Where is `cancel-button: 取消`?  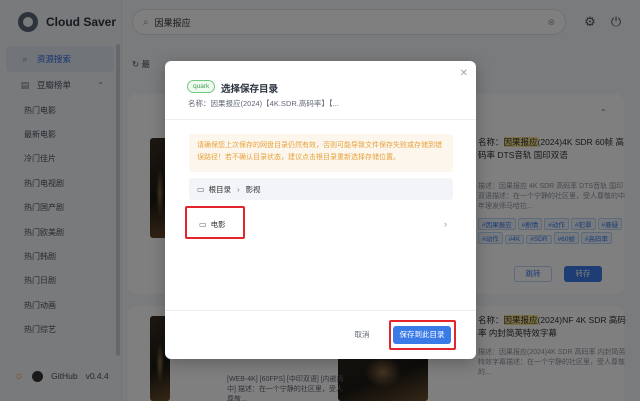 cancel-button: 取消 is located at coordinates (362, 335).